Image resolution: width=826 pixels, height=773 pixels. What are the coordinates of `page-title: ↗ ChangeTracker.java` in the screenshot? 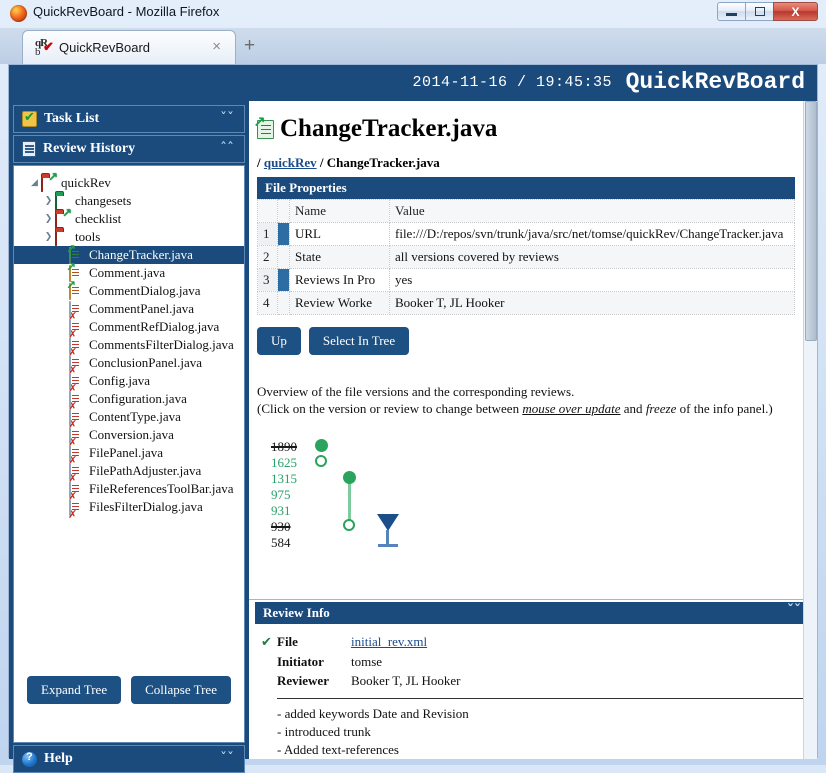 It's located at (524, 128).